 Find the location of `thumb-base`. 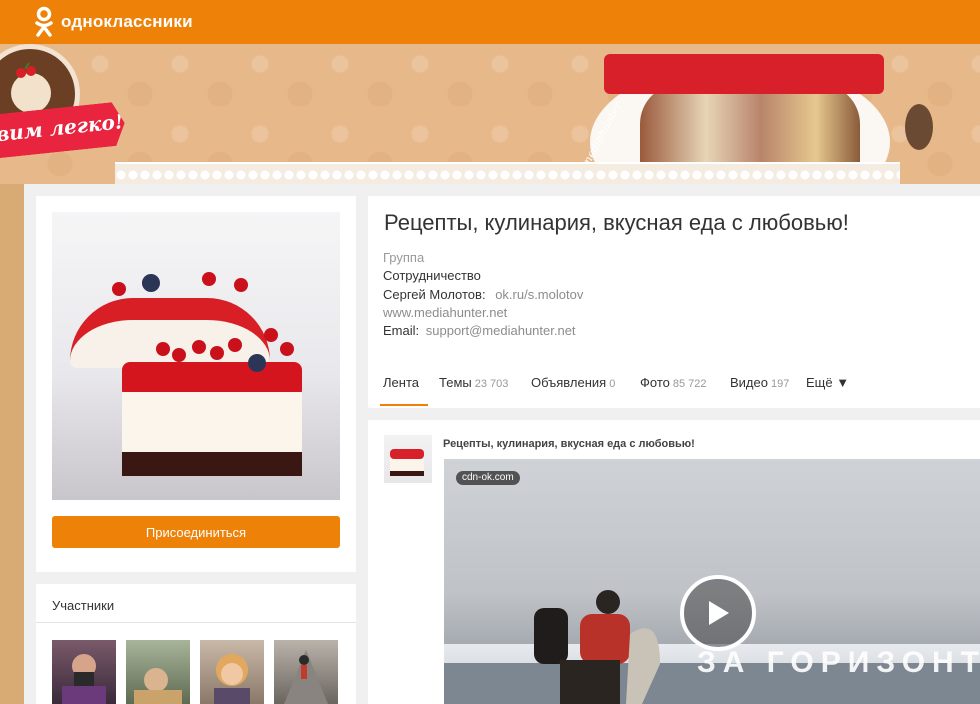

thumb-base is located at coordinates (407, 473).